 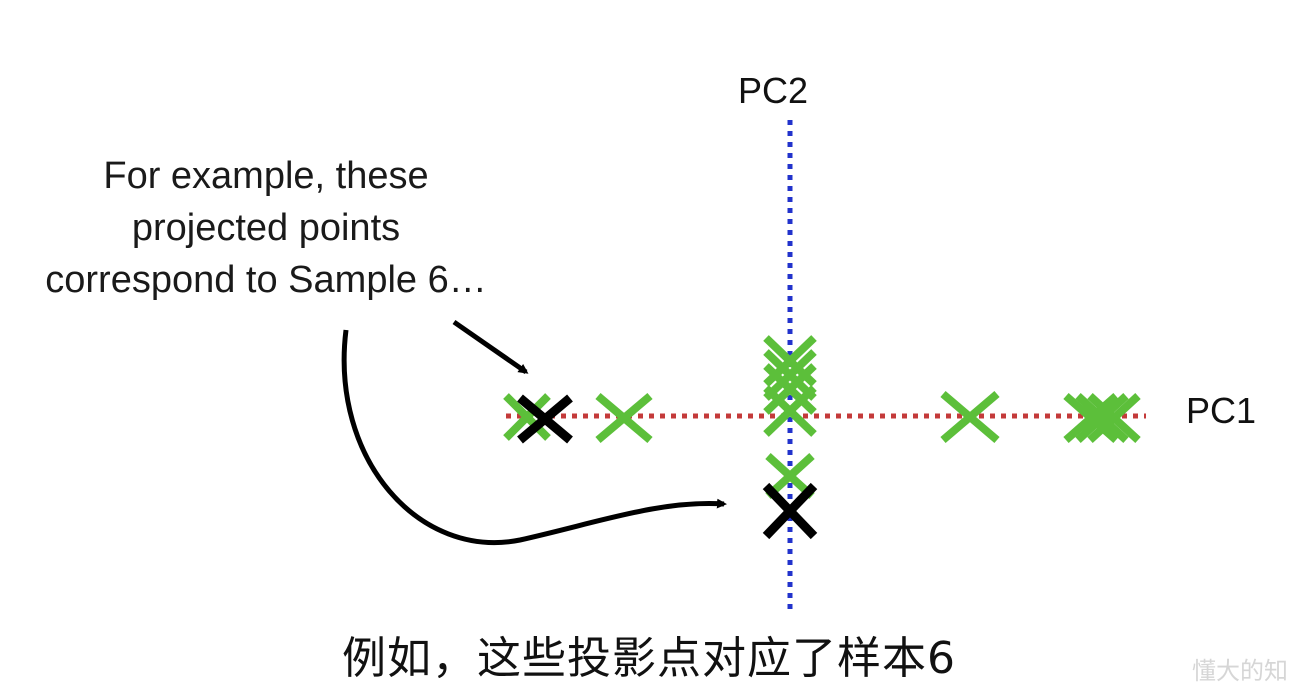 What do you see at coordinates (667, 467) in the screenshot?
I see `sample6-projection-marks` at bounding box center [667, 467].